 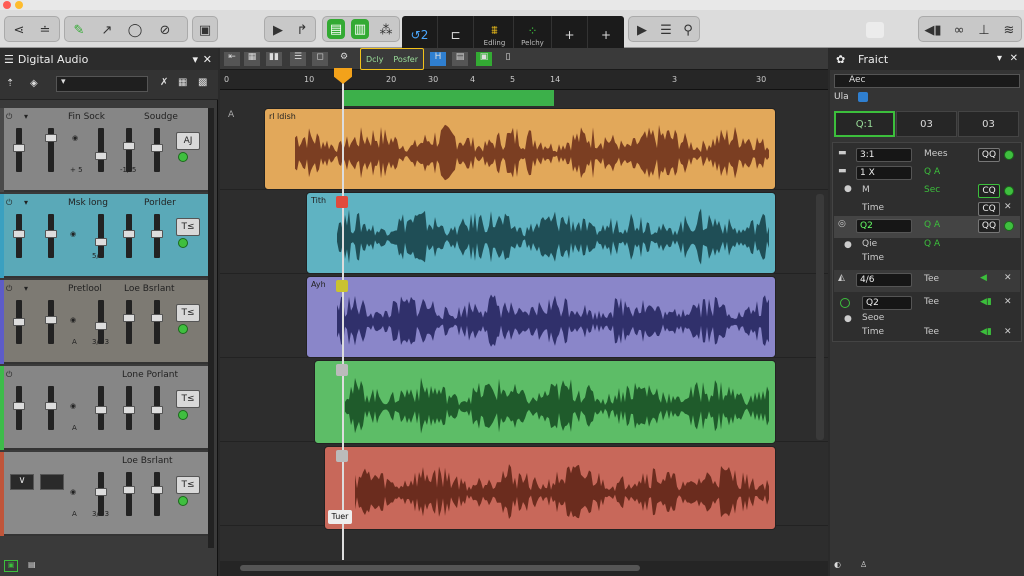 What do you see at coordinates (202, 82) in the screenshot?
I see `grid-icon: ▩` at bounding box center [202, 82].